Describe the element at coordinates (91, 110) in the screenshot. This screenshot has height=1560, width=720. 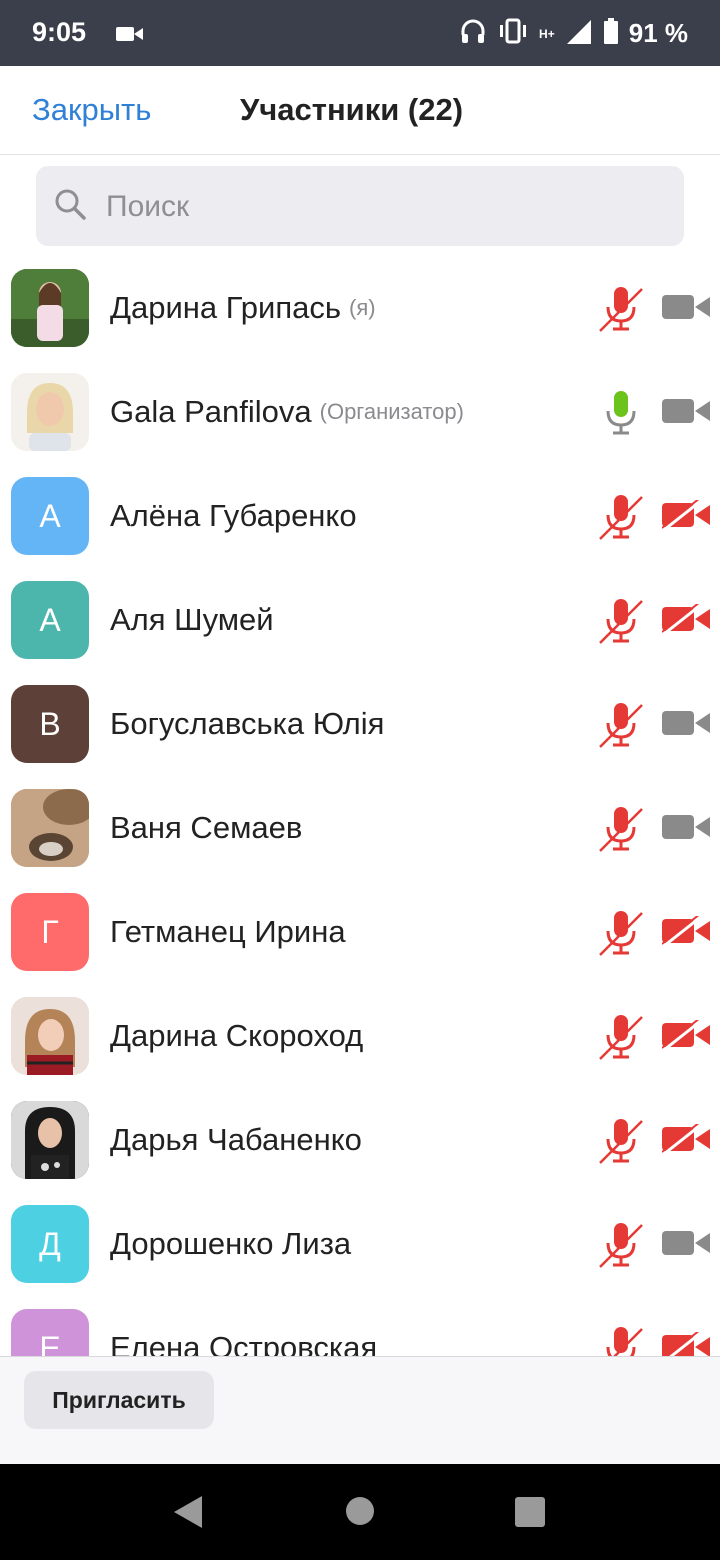
I see `close-button: Закрыть` at that location.